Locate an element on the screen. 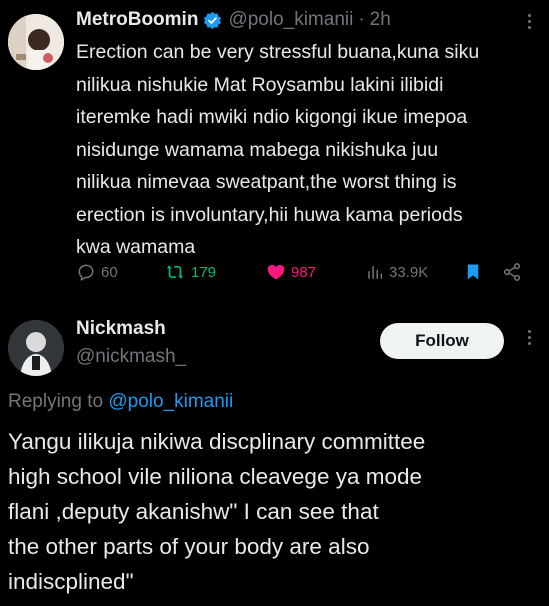  reply-count: 60 is located at coordinates (109, 272).